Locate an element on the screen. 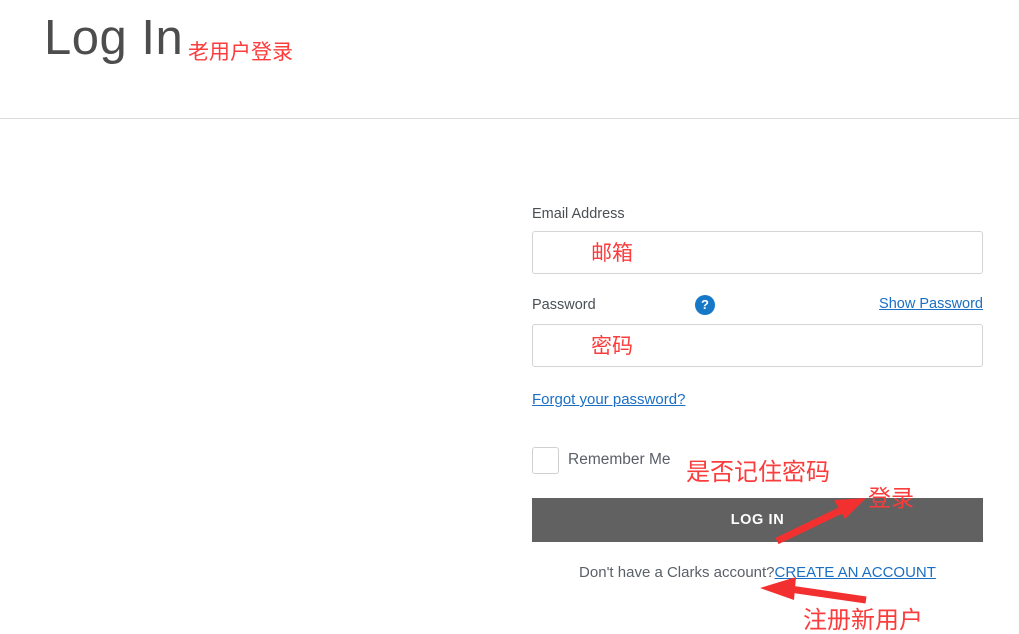  forgot-password-link: Forgot your password? is located at coordinates (608, 399).